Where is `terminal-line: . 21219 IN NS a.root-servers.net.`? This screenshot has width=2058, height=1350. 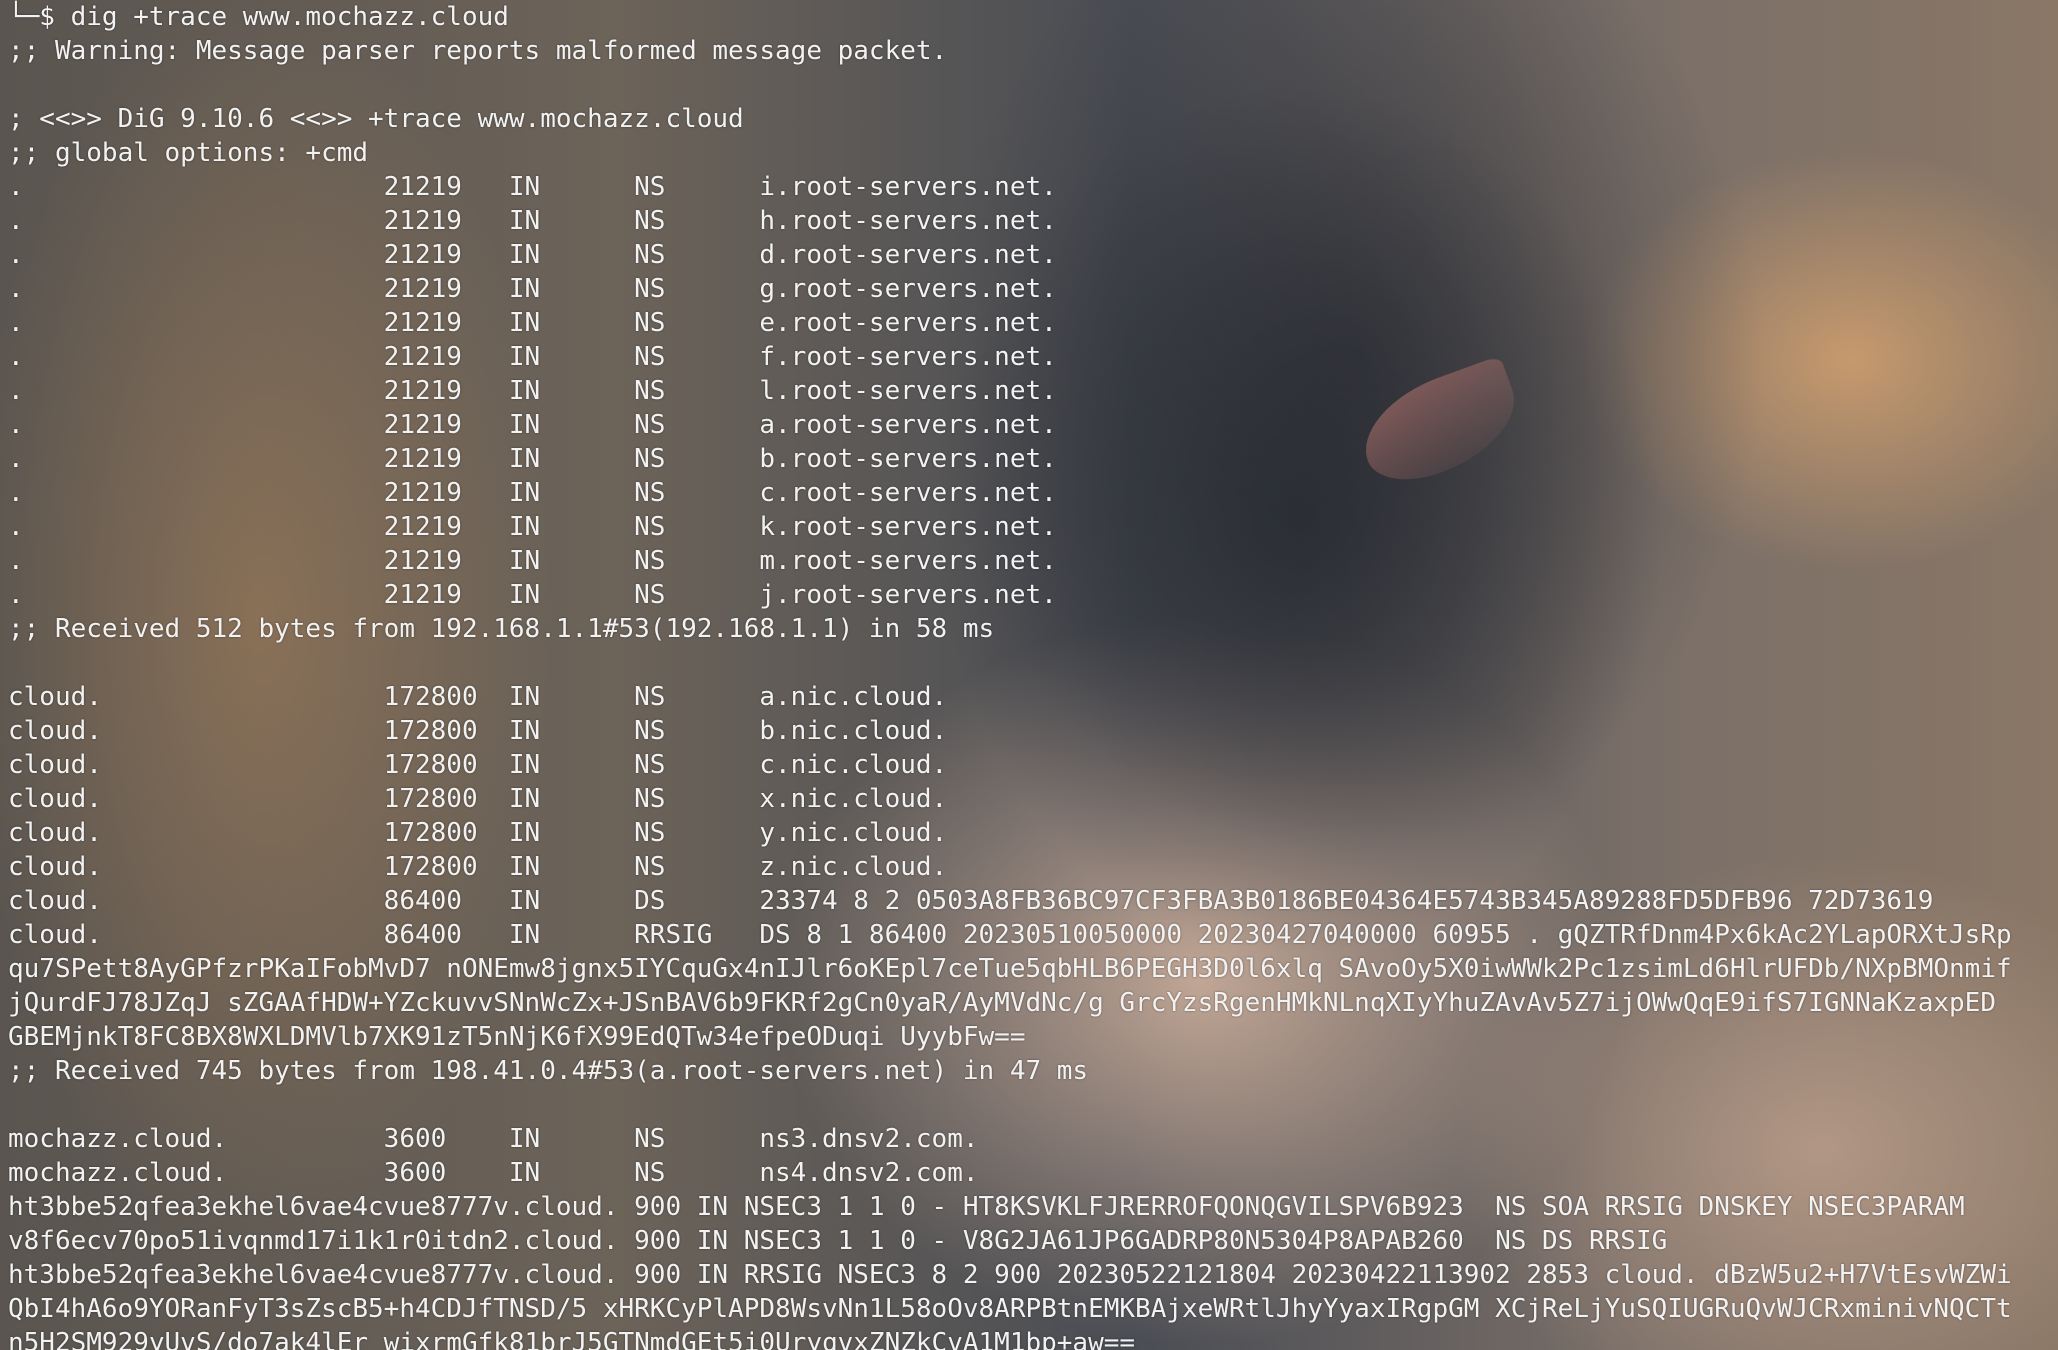 terminal-line: . 21219 IN NS a.root-servers.net. is located at coordinates (532, 425).